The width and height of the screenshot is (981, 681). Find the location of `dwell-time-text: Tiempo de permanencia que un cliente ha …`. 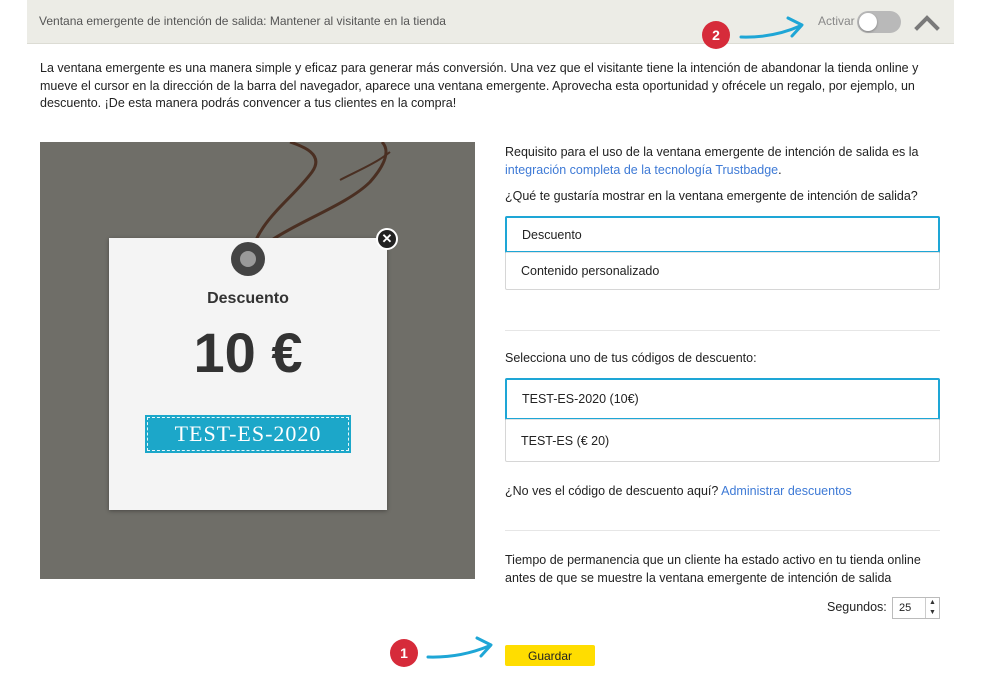

dwell-time-text: Tiempo de permanencia que un cliente ha … is located at coordinates (713, 569).